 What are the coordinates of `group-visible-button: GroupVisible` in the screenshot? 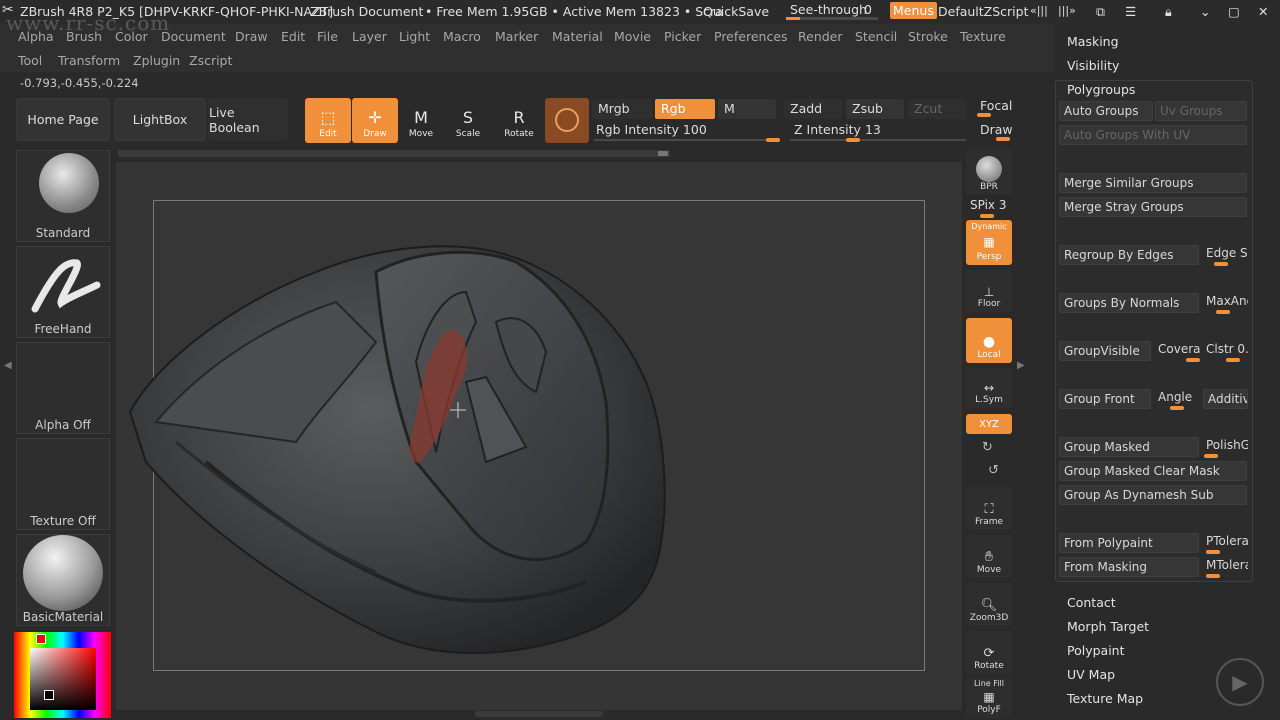 It's located at (1105, 351).